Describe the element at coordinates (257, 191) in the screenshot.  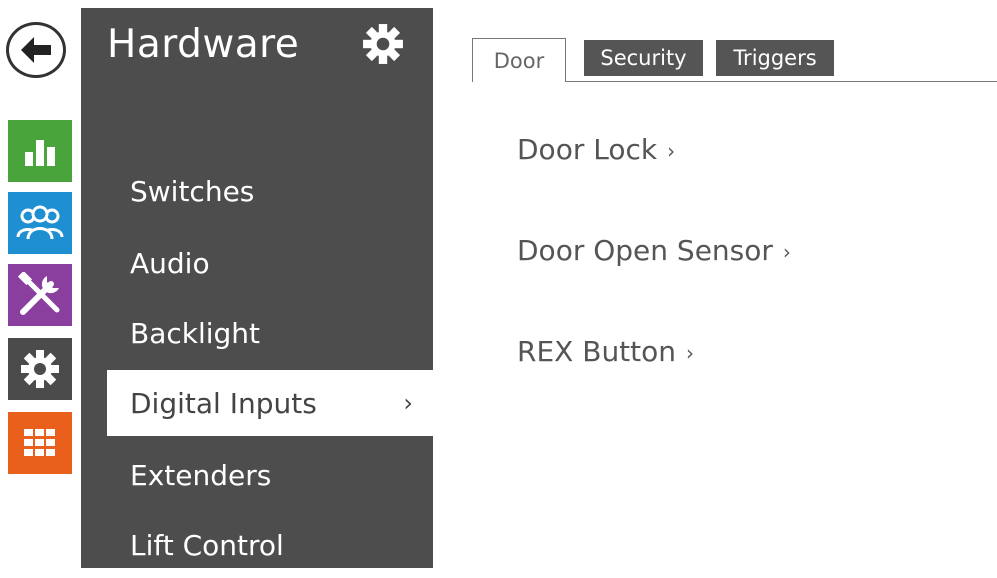
I see `sidebar-item-switches: Switches` at that location.